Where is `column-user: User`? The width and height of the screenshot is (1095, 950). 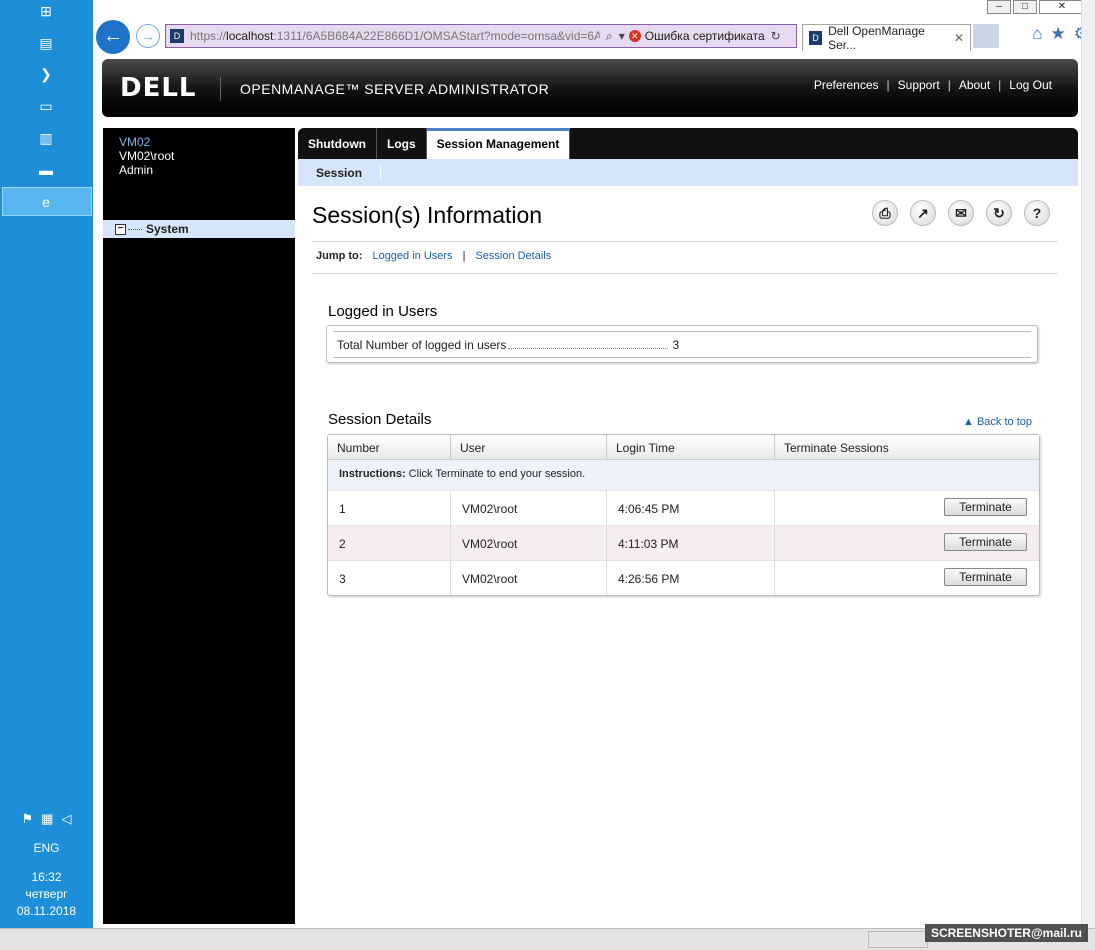 column-user: User is located at coordinates (529, 447).